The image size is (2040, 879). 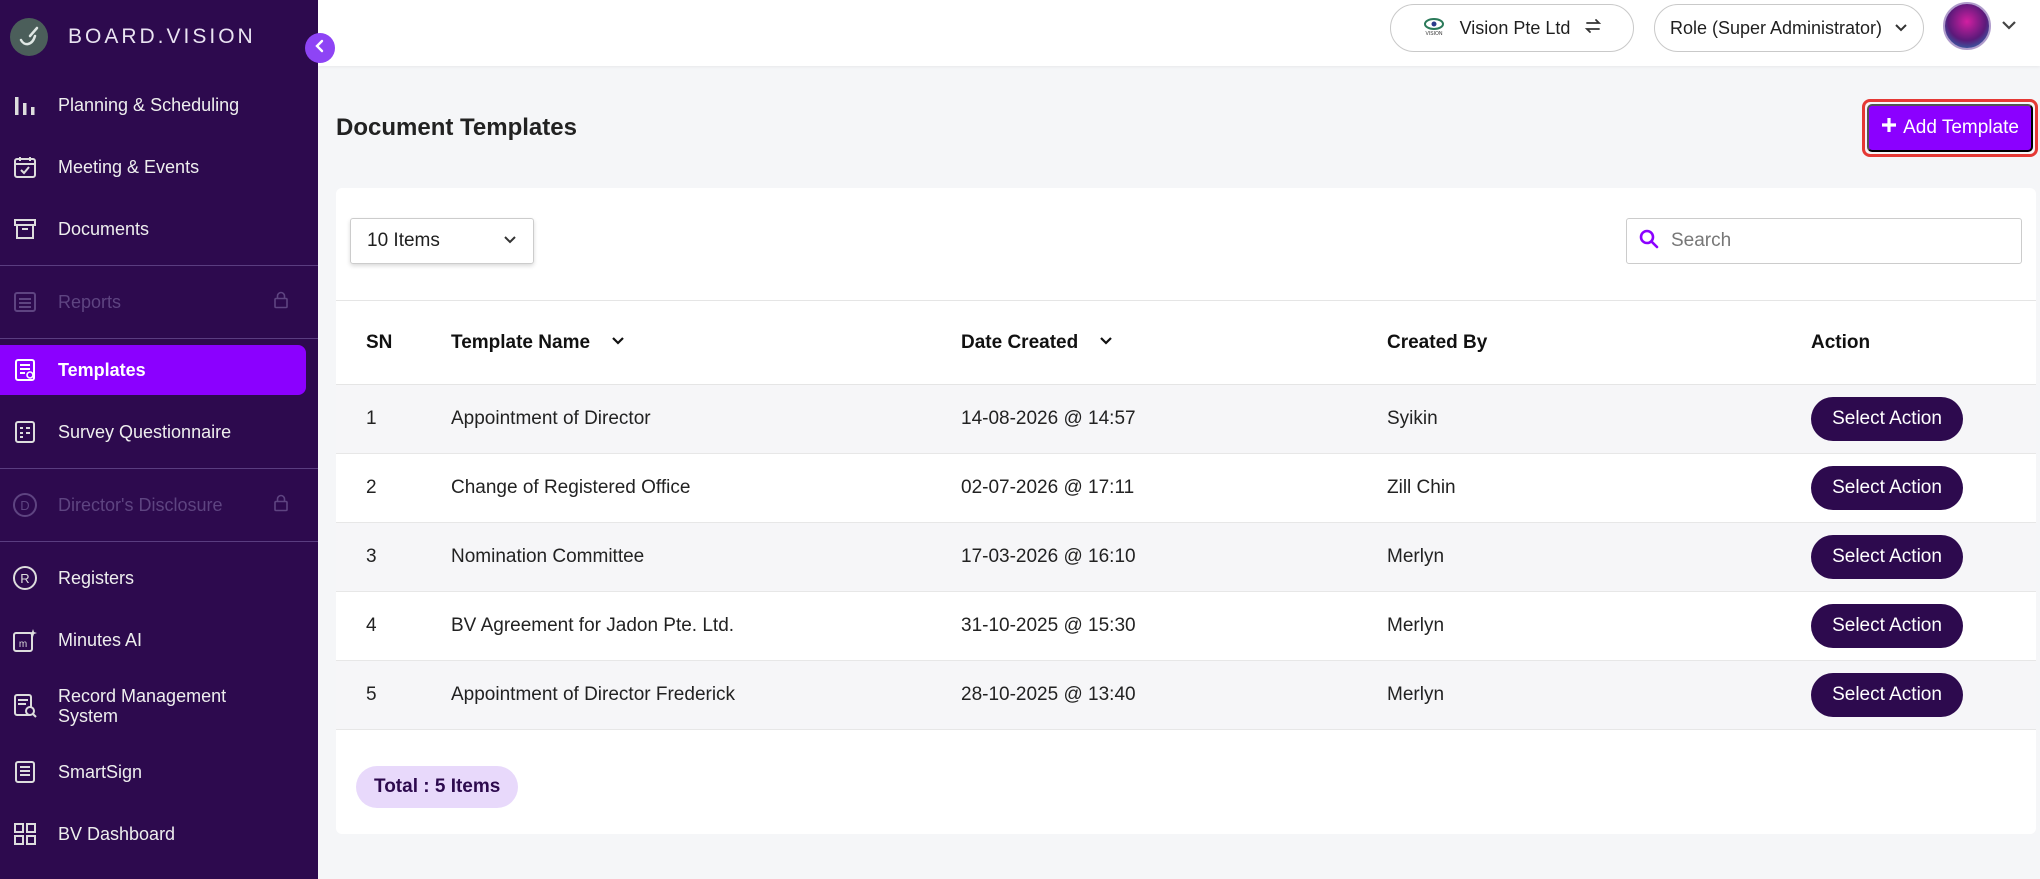 I want to click on board-vision-logo, so click(x=29, y=37).